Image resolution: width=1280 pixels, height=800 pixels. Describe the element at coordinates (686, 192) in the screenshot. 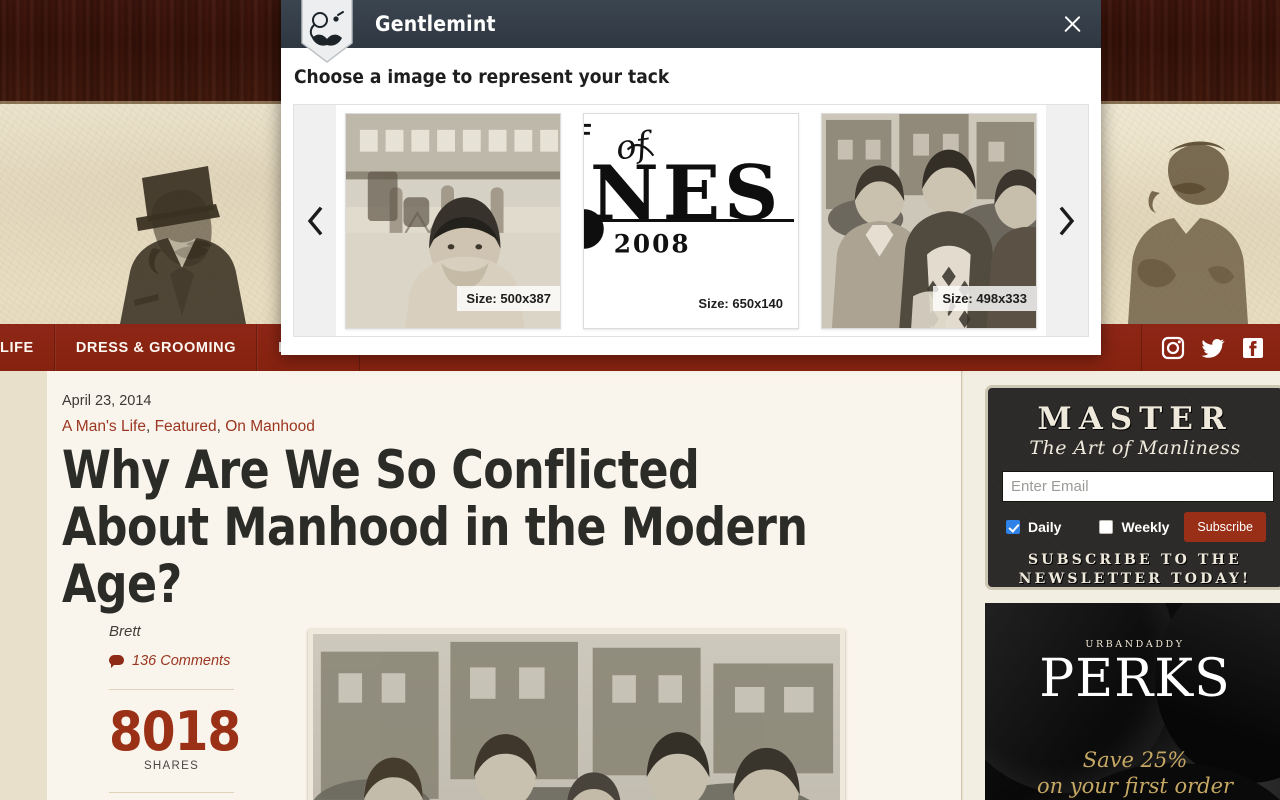

I see `svg-text: NES` at that location.